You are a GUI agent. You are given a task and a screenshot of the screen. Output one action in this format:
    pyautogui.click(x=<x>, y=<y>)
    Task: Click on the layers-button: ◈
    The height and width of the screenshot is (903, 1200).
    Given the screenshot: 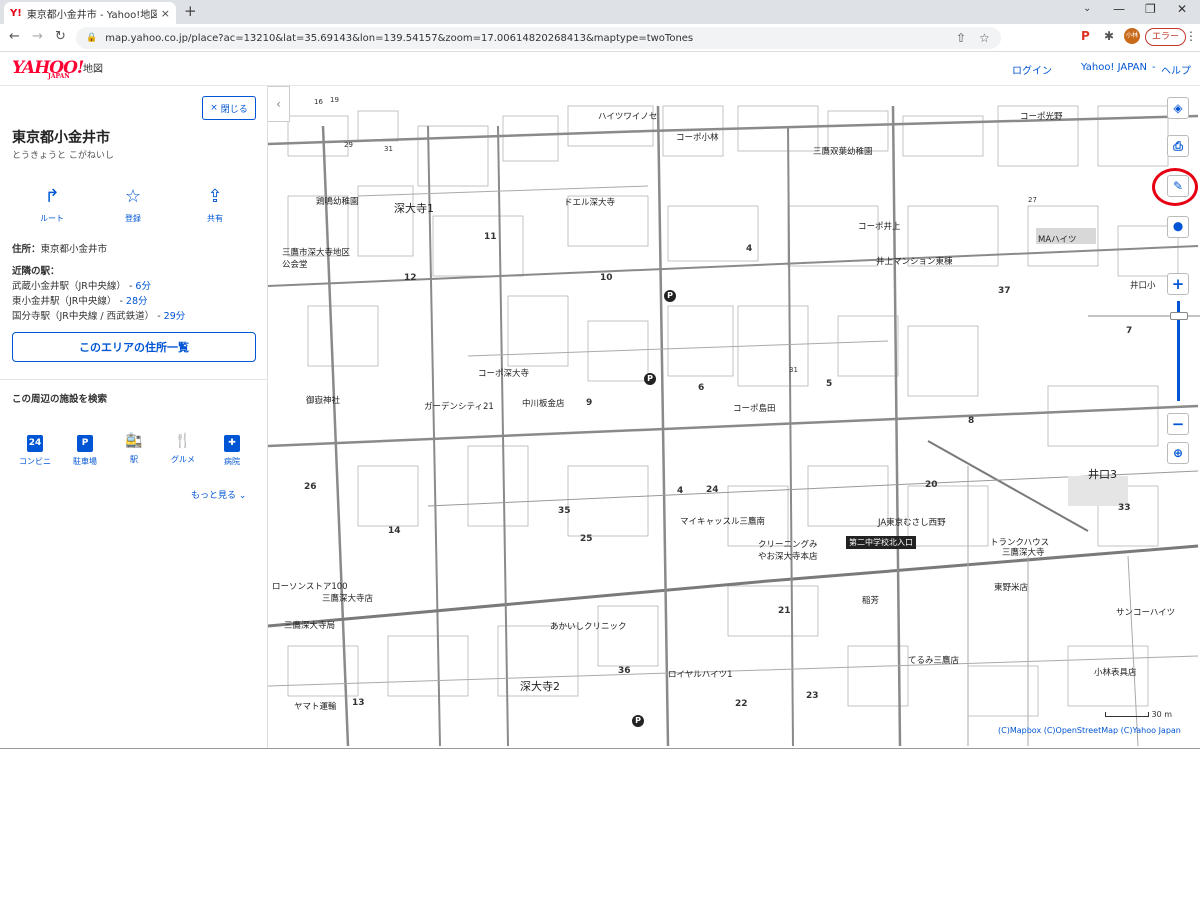 What is the action you would take?
    pyautogui.click(x=1178, y=108)
    